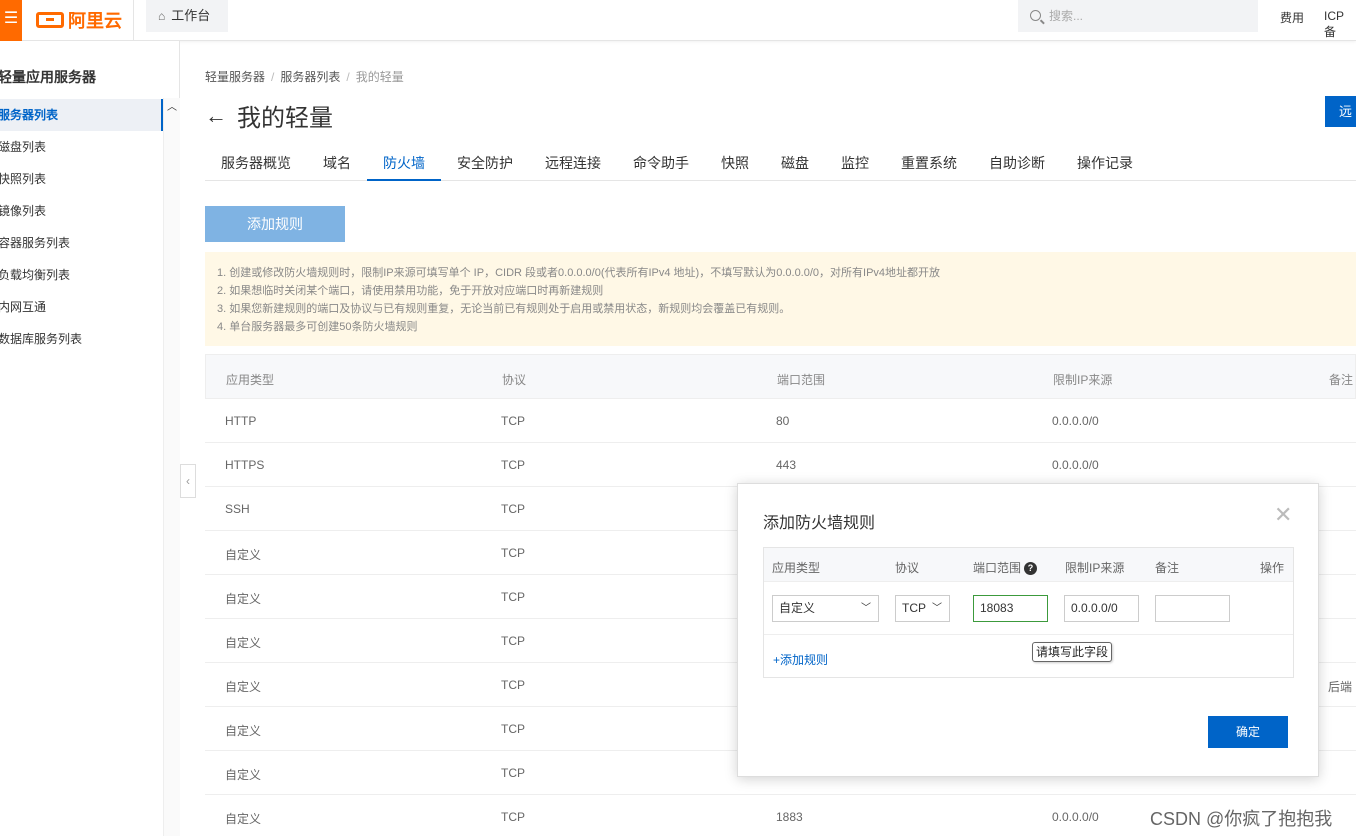 The image size is (1356, 836). Describe the element at coordinates (404, 163) in the screenshot. I see `tab-firewall: 防火墙` at that location.